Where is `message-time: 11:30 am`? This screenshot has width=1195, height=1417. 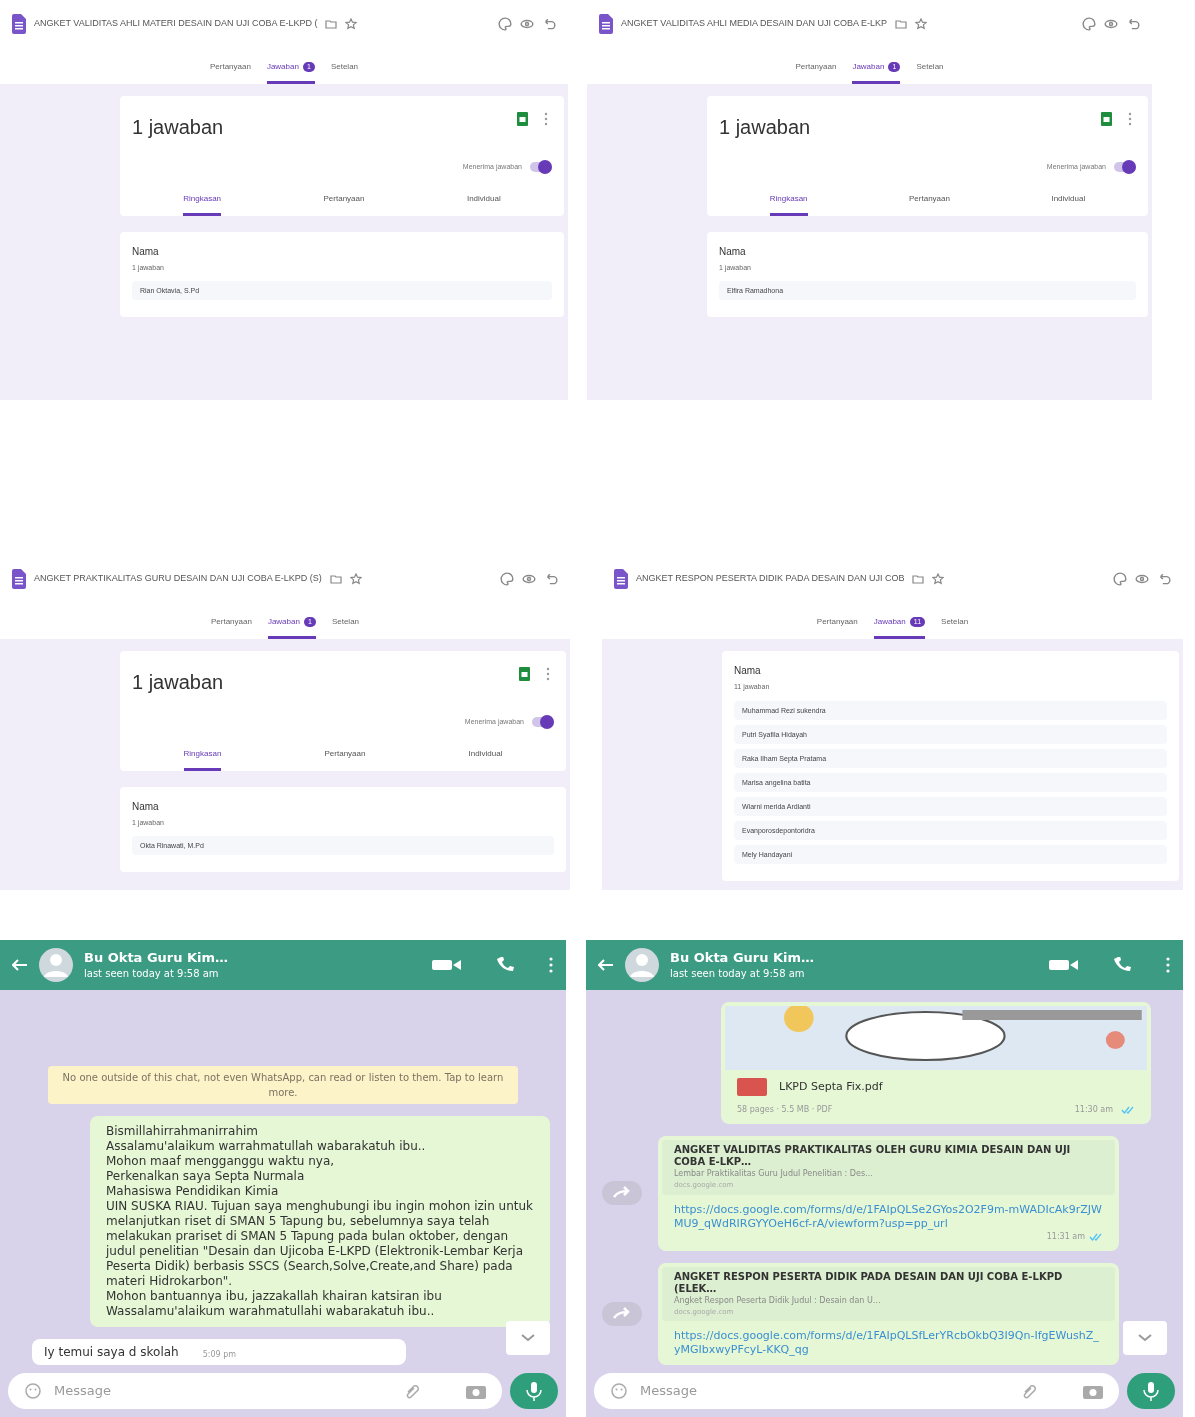 message-time: 11:30 am is located at coordinates (1093, 1110).